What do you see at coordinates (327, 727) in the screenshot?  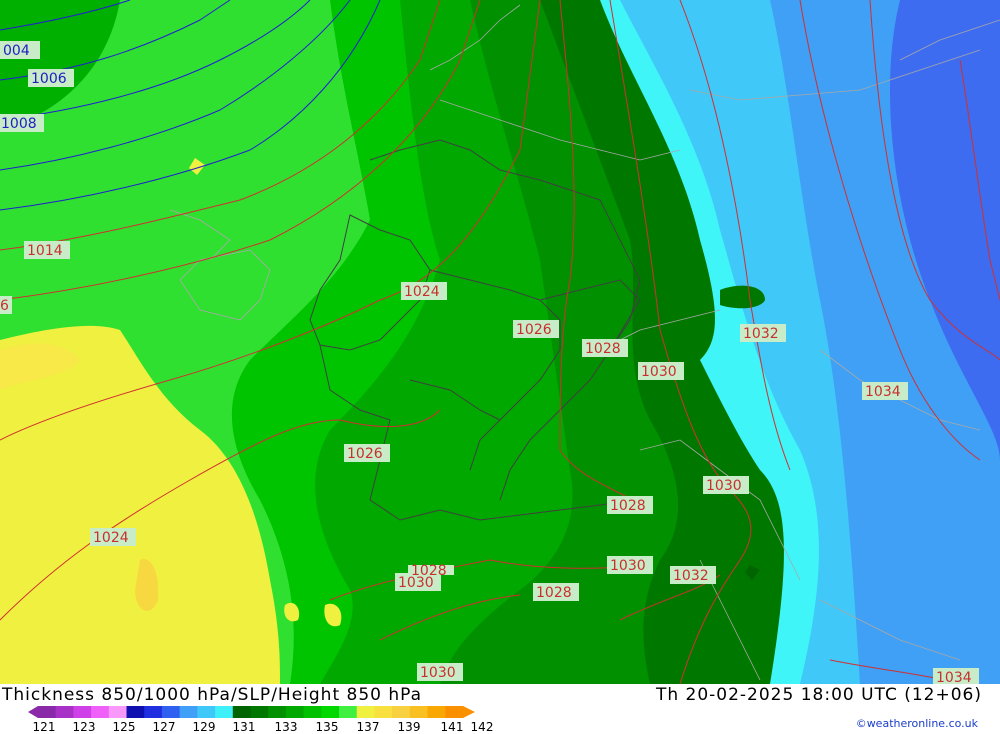 I see `legend-tick: 135` at bounding box center [327, 727].